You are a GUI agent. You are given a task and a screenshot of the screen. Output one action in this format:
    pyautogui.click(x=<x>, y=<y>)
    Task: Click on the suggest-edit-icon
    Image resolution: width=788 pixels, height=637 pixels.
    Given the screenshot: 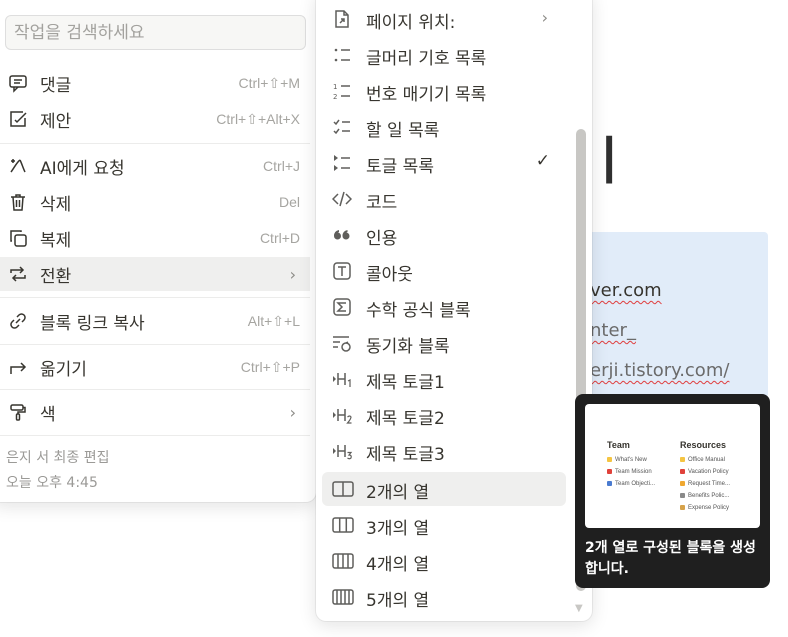 What is the action you would take?
    pyautogui.click(x=18, y=119)
    